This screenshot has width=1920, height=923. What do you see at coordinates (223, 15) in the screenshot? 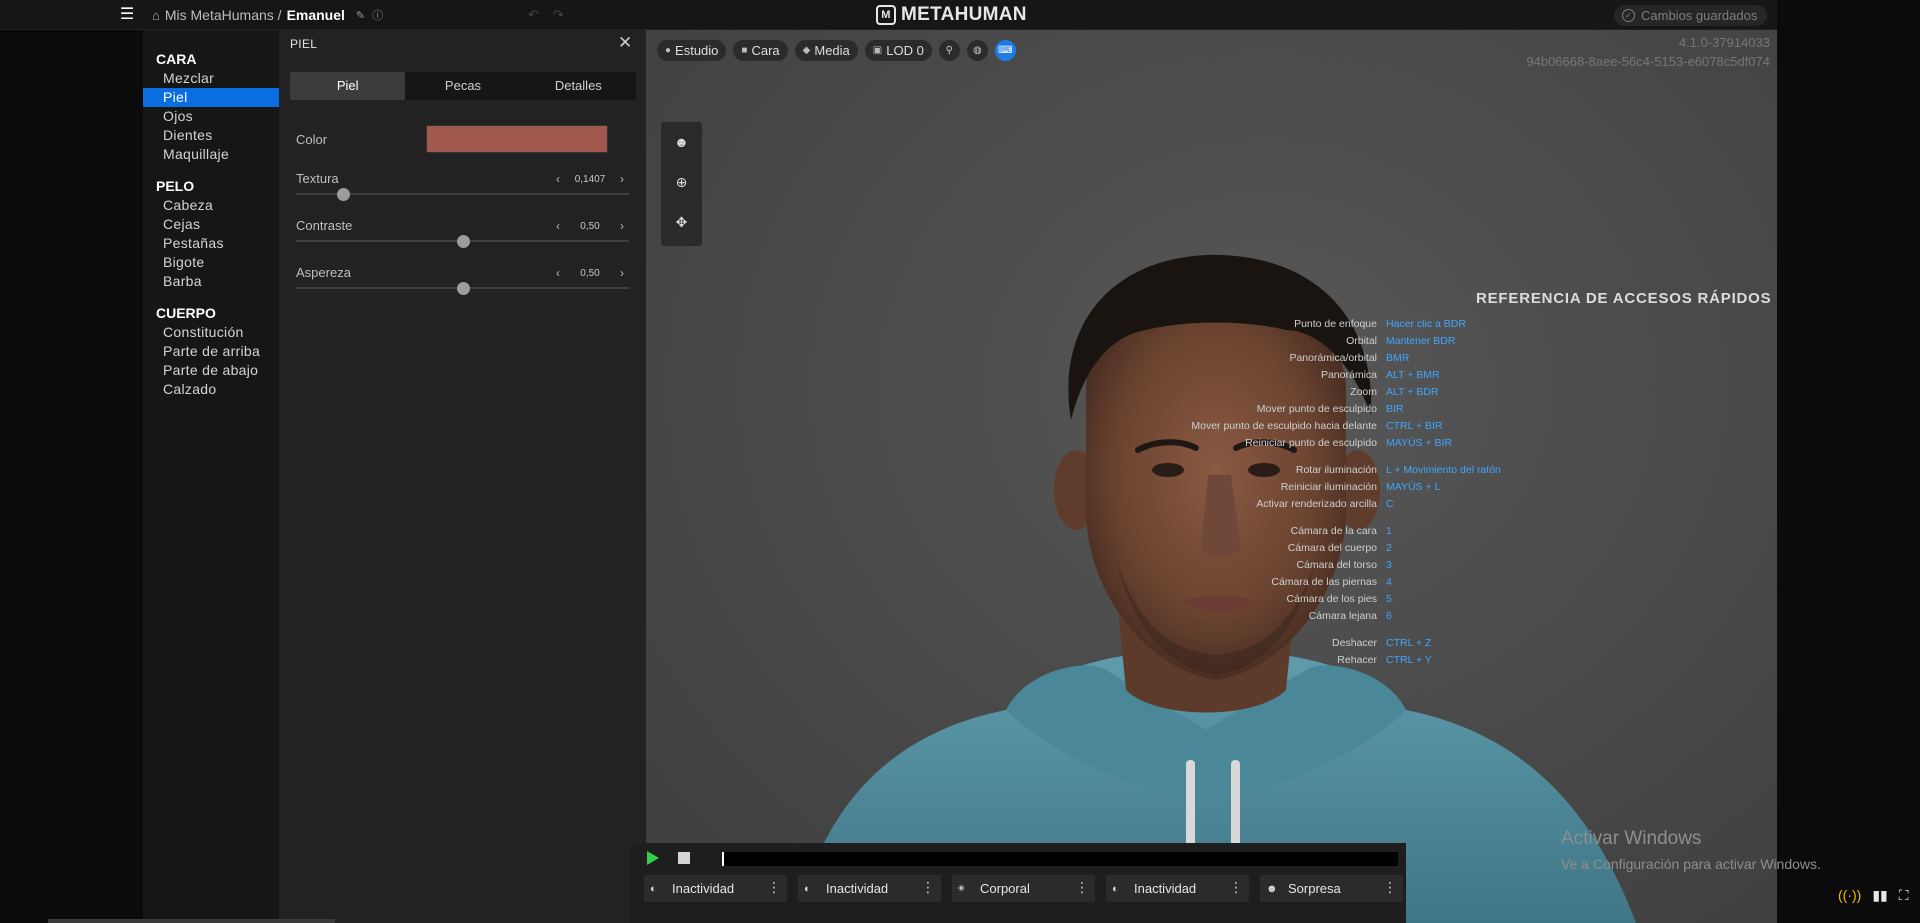
I see `breadcrumb-root: Mis MetaHumans /` at bounding box center [223, 15].